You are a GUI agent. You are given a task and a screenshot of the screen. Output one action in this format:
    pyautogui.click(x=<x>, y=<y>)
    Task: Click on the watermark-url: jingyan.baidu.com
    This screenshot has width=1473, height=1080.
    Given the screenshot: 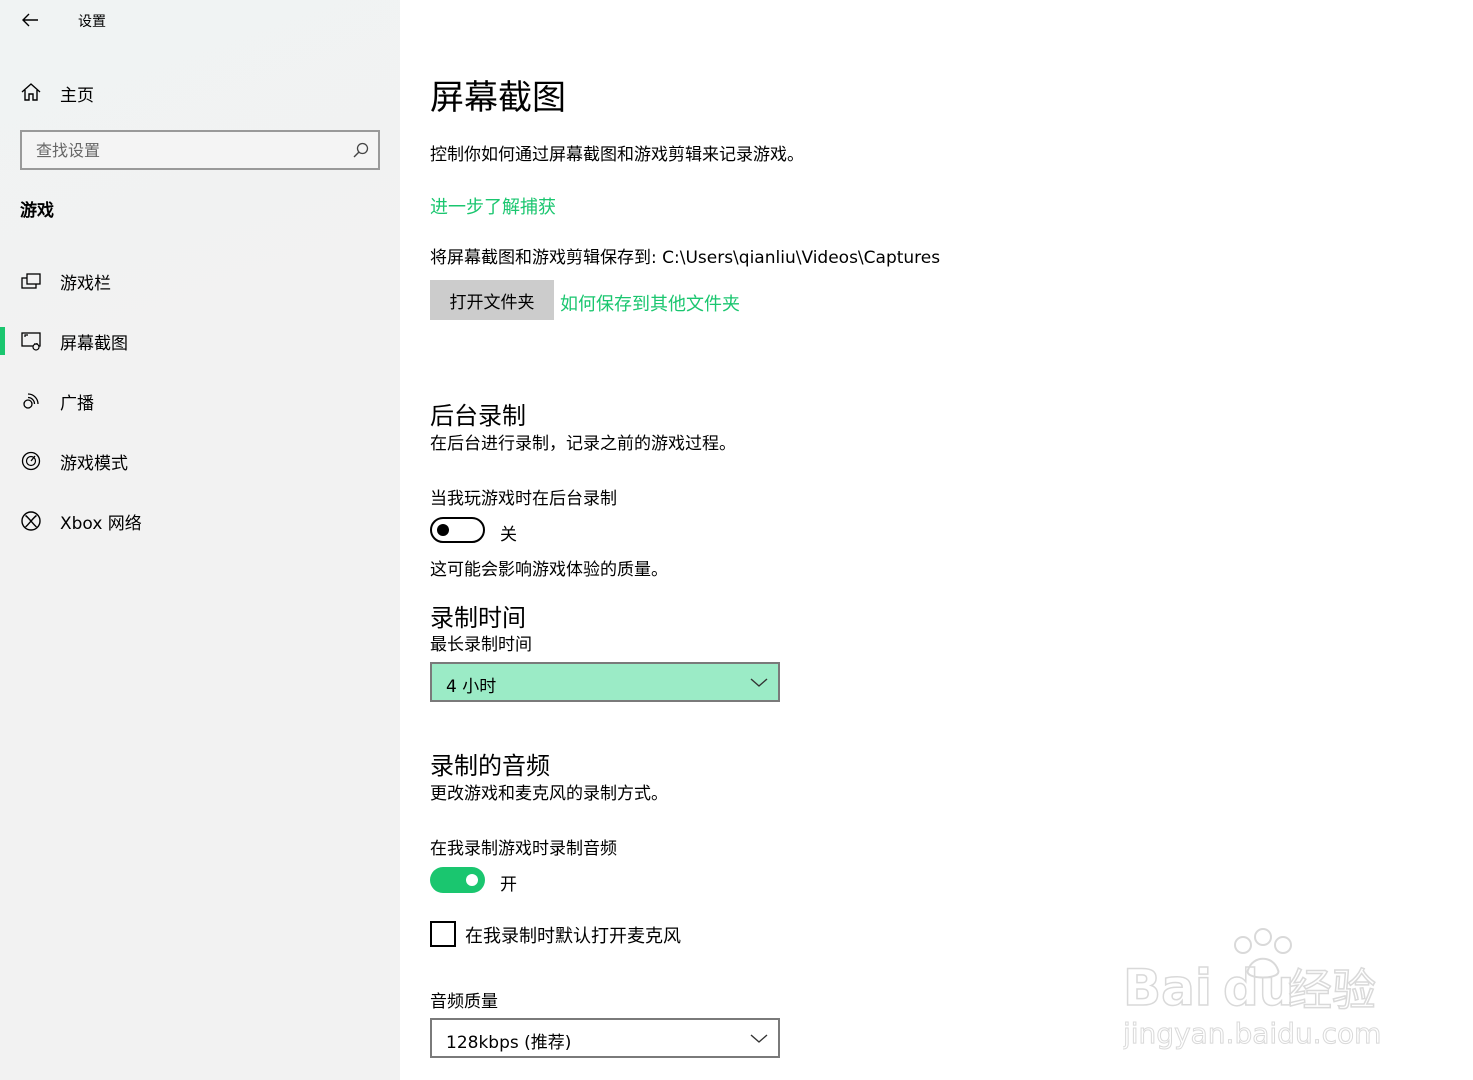 What is the action you would take?
    pyautogui.click(x=1252, y=1033)
    